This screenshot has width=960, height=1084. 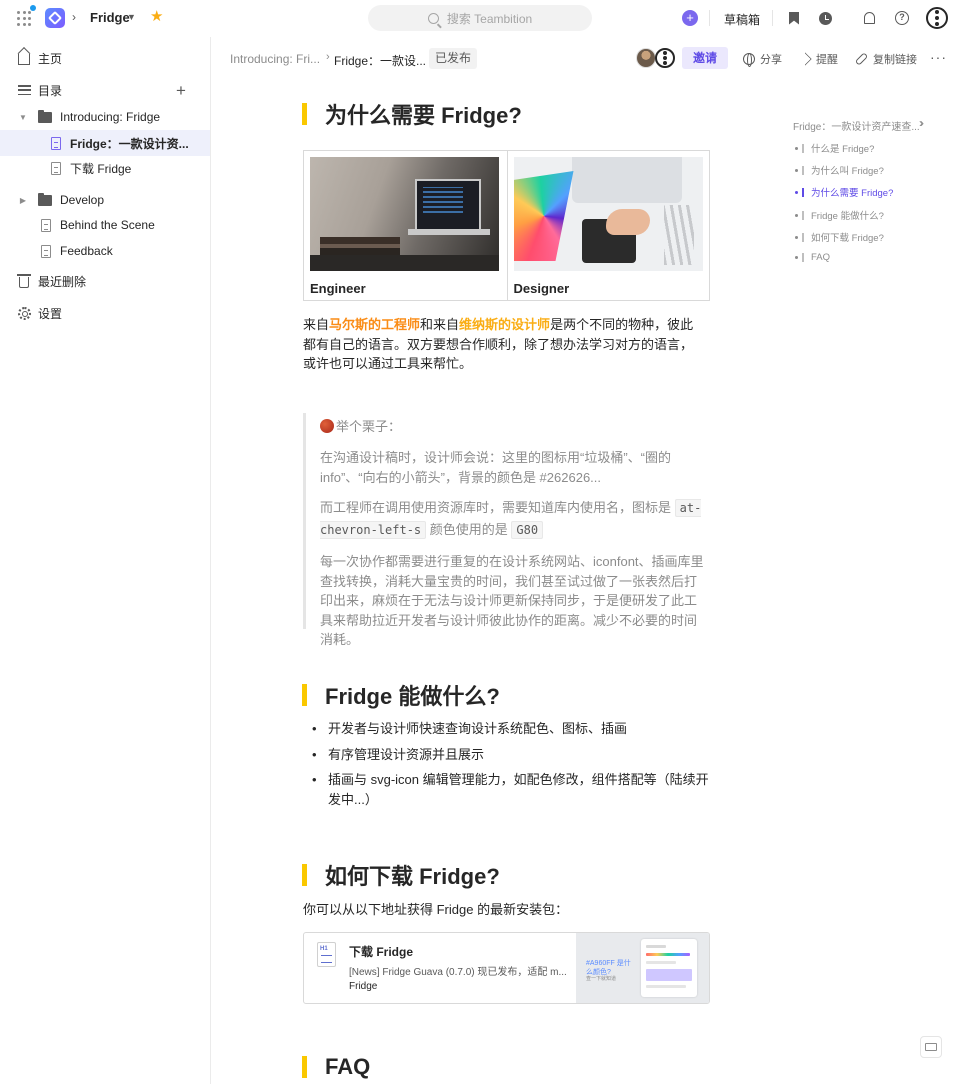 What do you see at coordinates (705, 58) in the screenshot?
I see `invite-button: 邀请` at bounding box center [705, 58].